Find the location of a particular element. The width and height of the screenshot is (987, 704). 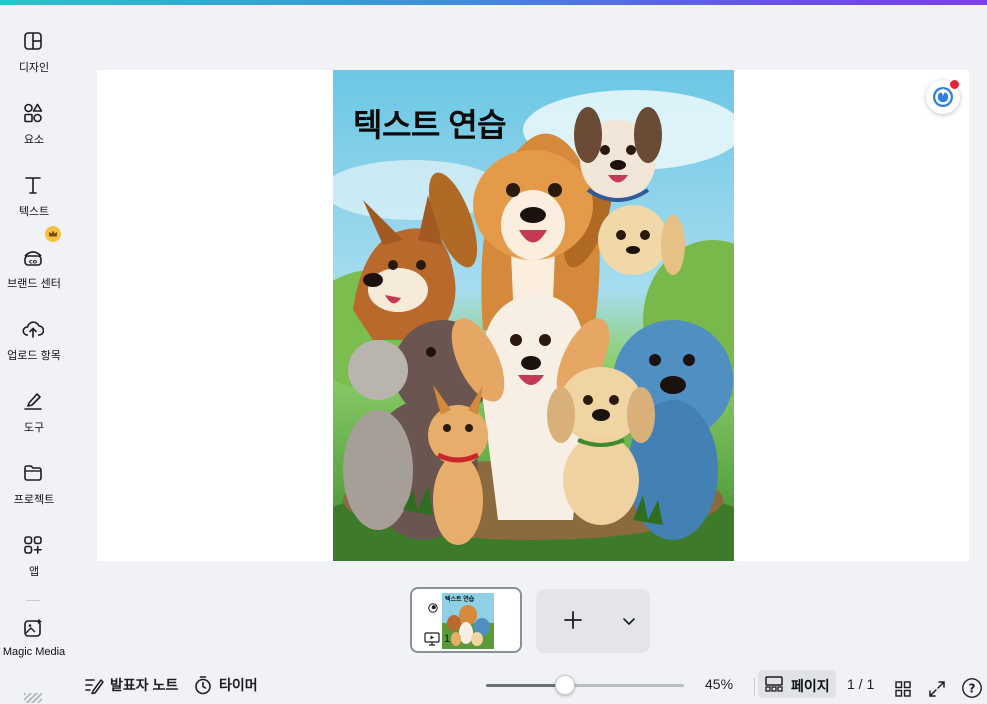

sidebar-item-apps: 앱 is located at coordinates (34, 564).